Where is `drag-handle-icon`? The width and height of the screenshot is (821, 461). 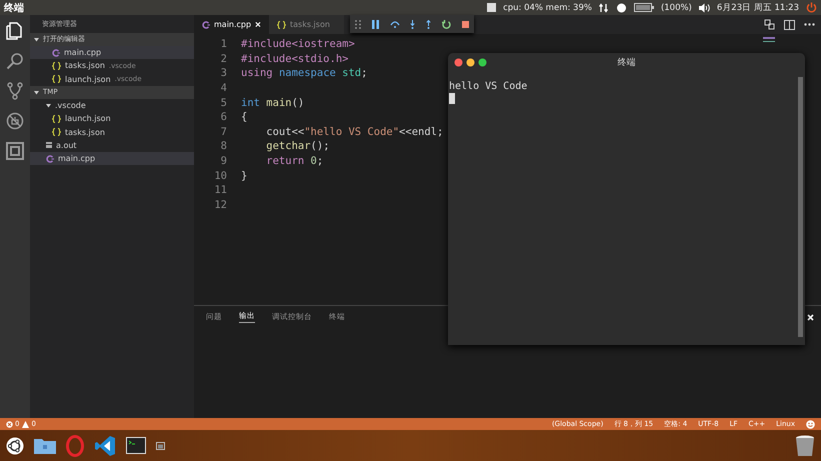 drag-handle-icon is located at coordinates (358, 24).